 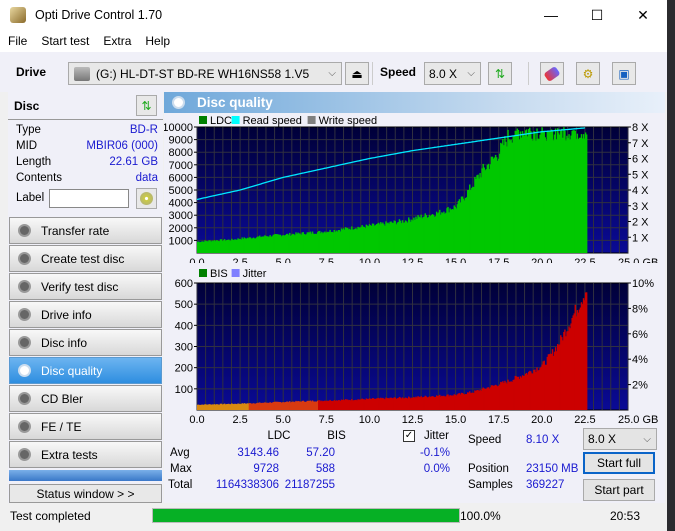 What do you see at coordinates (551, 15) in the screenshot?
I see `minimize-button: —` at bounding box center [551, 15].